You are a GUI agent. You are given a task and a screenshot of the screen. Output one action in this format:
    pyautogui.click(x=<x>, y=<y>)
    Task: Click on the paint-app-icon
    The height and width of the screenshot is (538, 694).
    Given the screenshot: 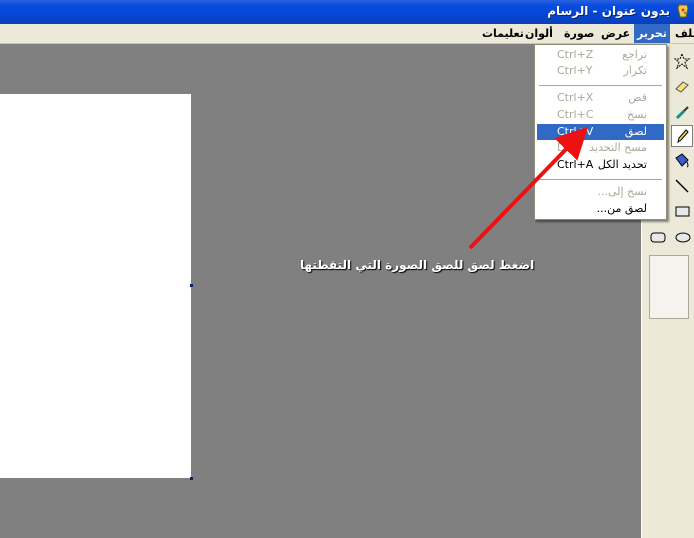 What is the action you would take?
    pyautogui.click(x=683, y=11)
    